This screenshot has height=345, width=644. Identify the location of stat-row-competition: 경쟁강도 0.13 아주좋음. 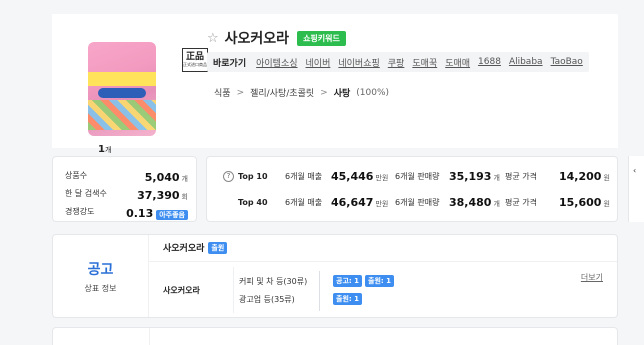
(126, 211).